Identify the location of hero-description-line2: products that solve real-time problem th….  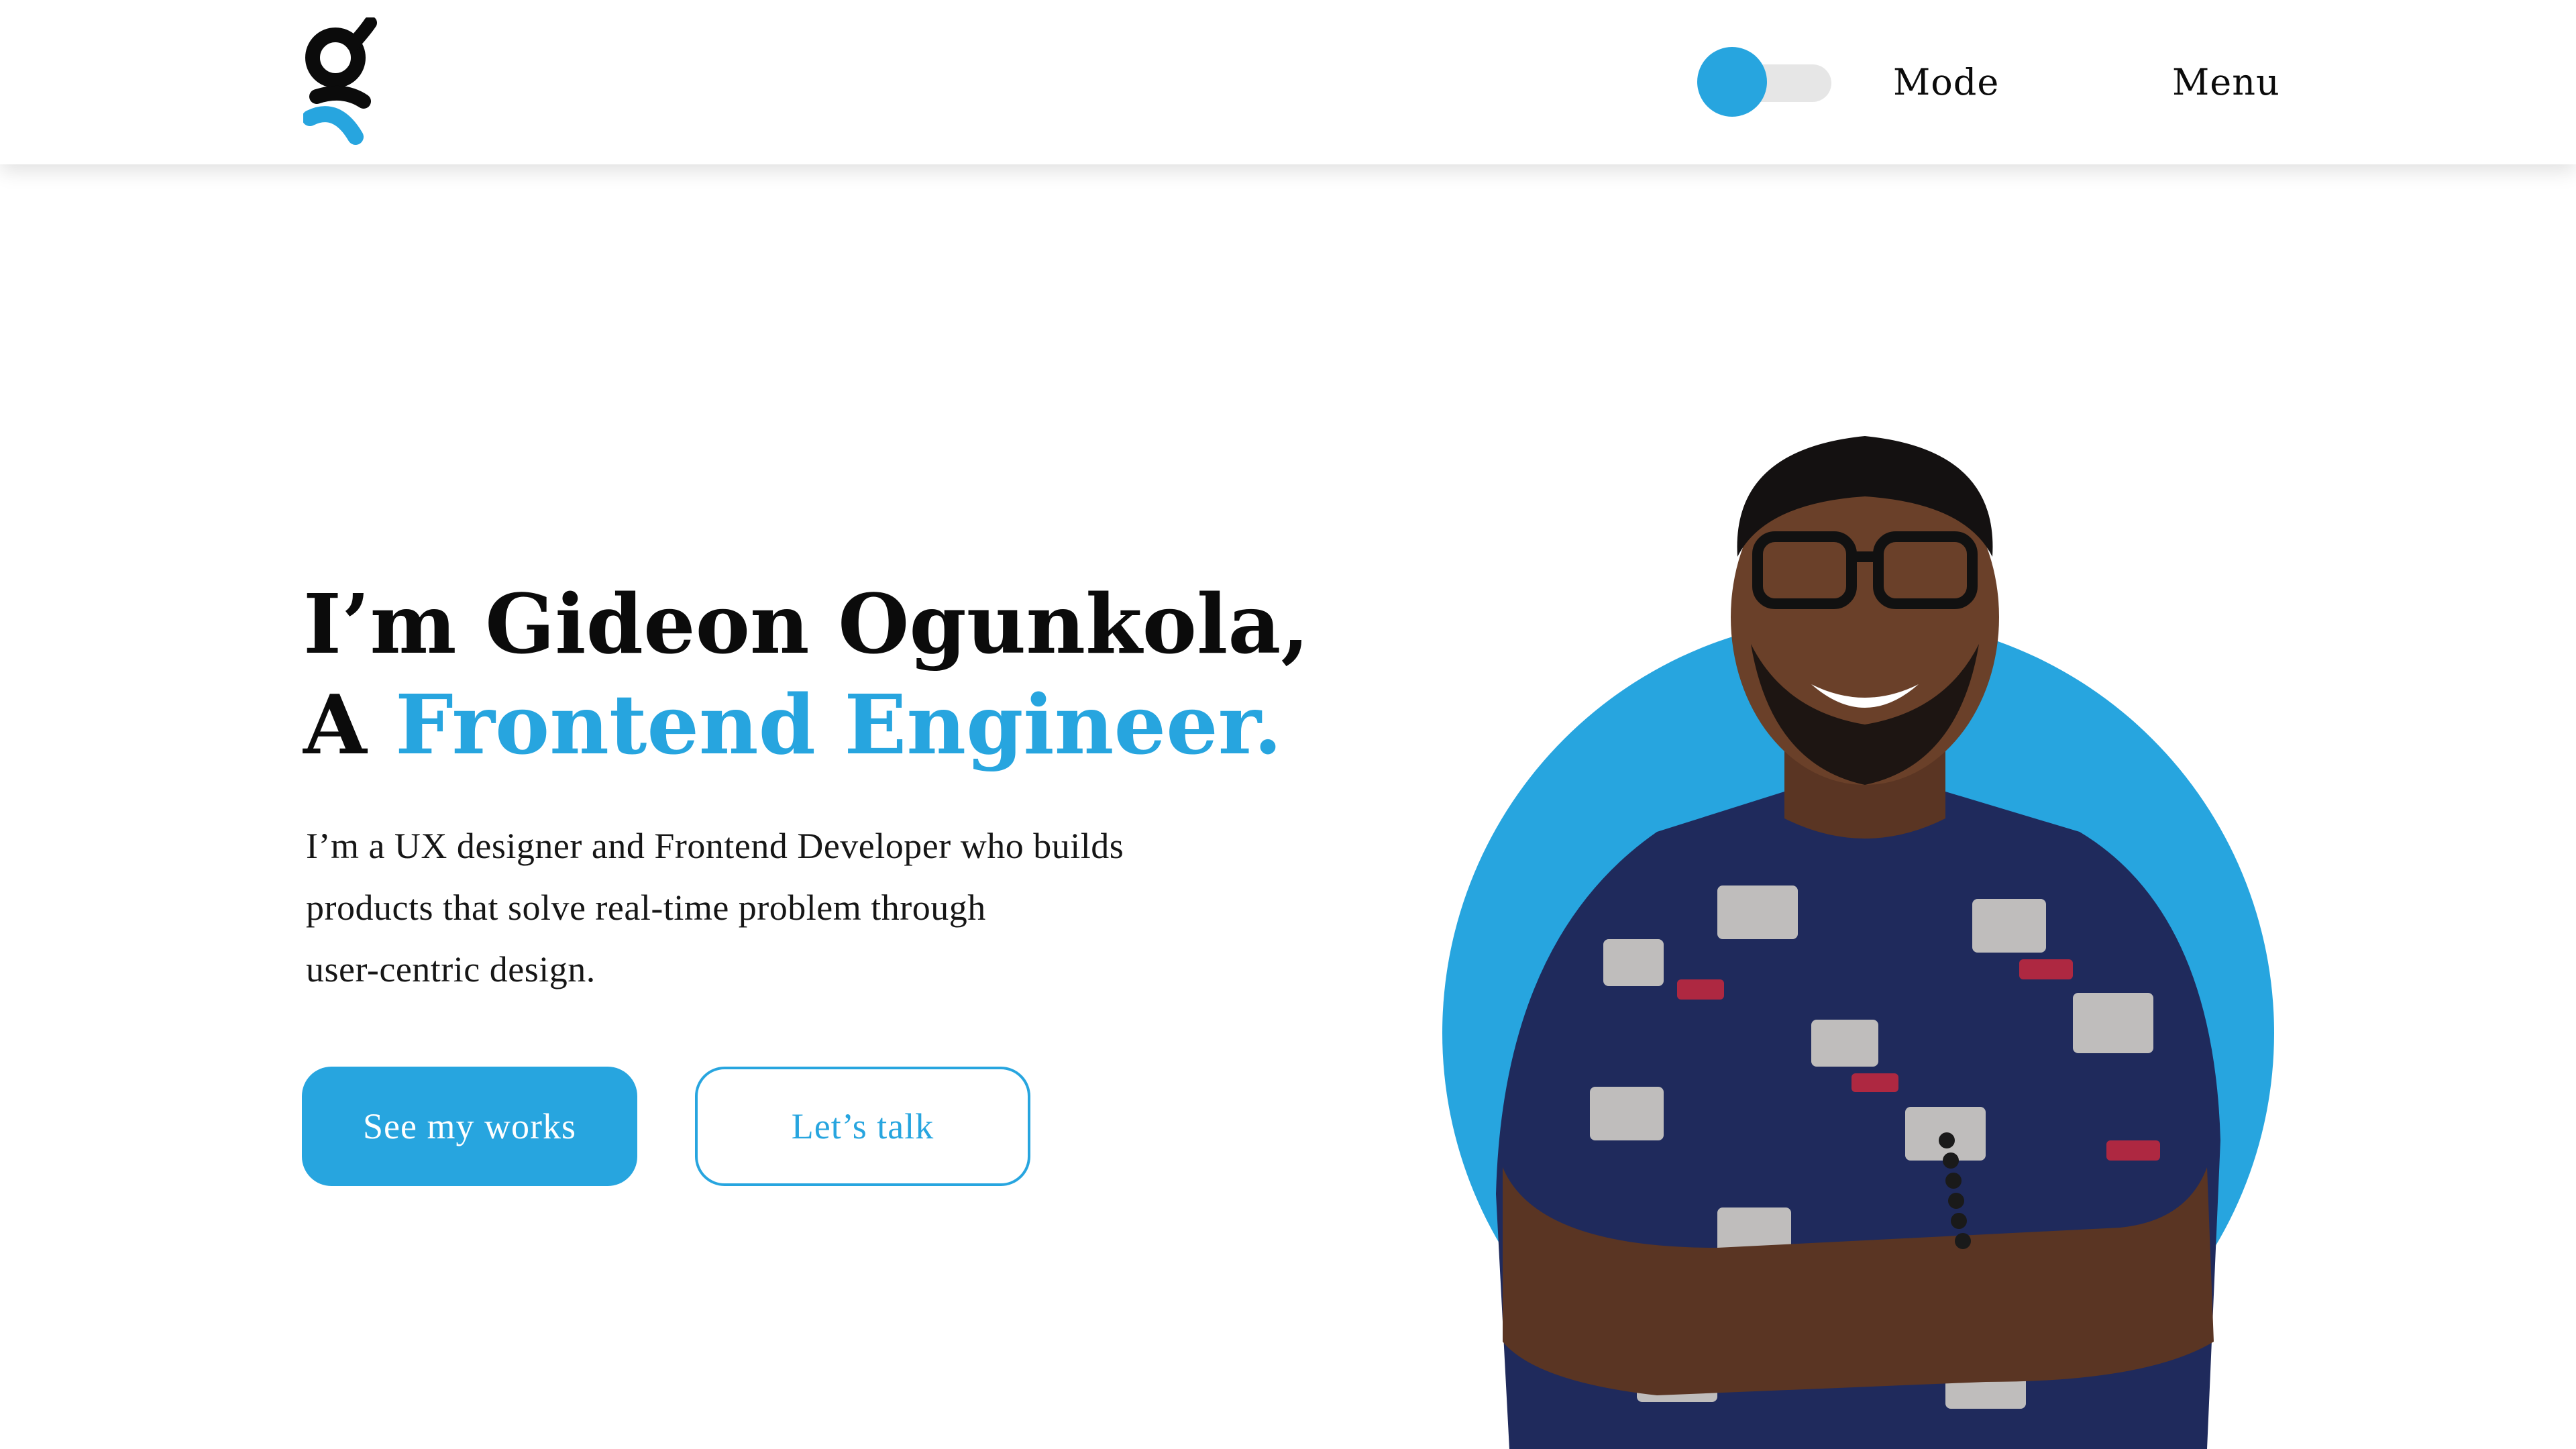
(646, 908).